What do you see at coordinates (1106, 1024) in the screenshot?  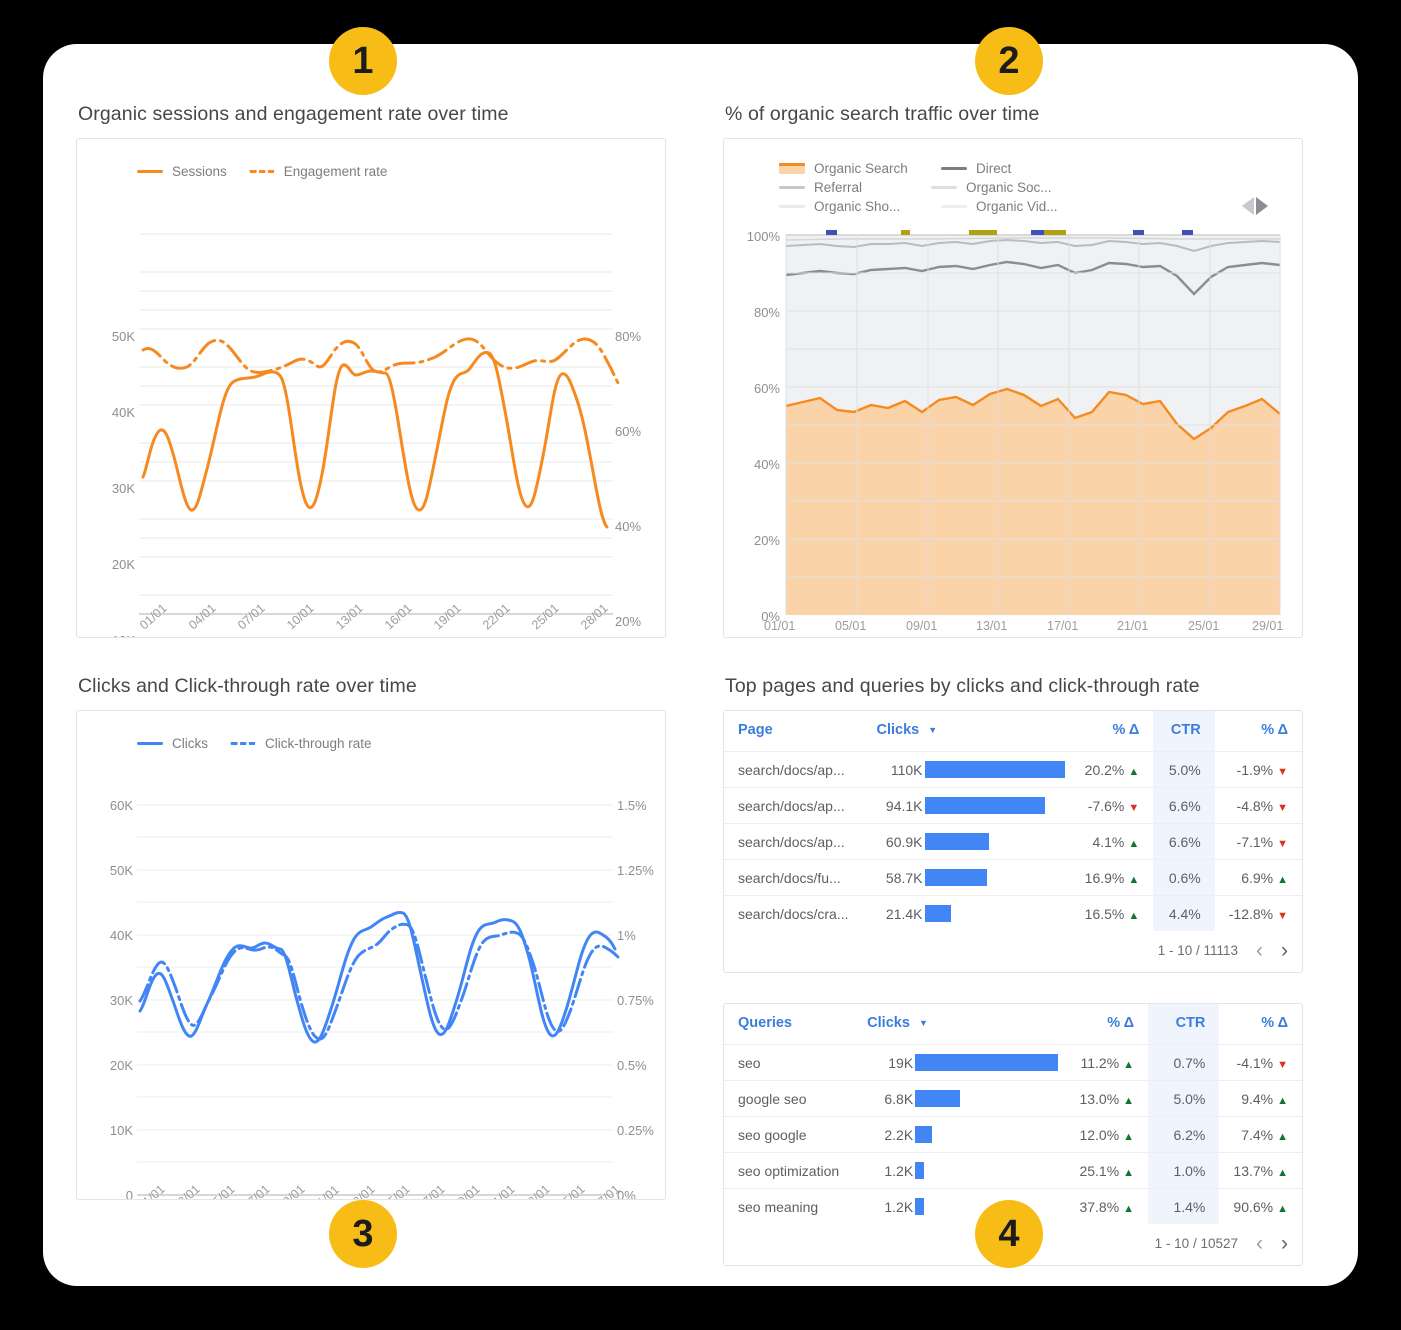 I see `queries-header-delta1: % Δ` at bounding box center [1106, 1024].